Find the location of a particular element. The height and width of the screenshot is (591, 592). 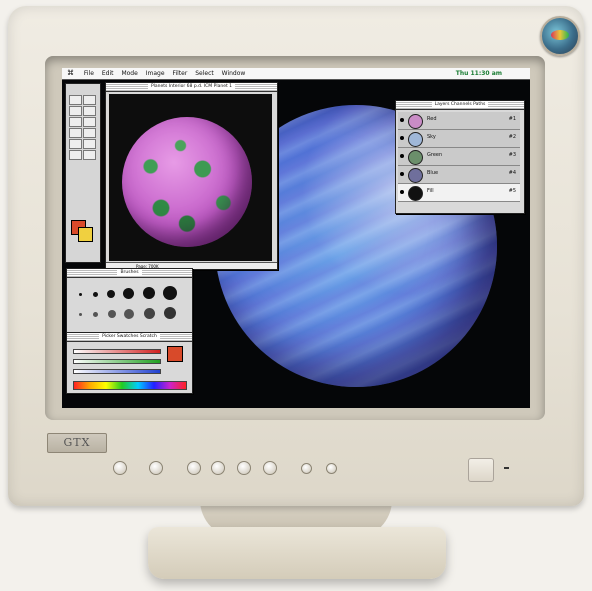

menu-image: Image is located at coordinates (155, 73).